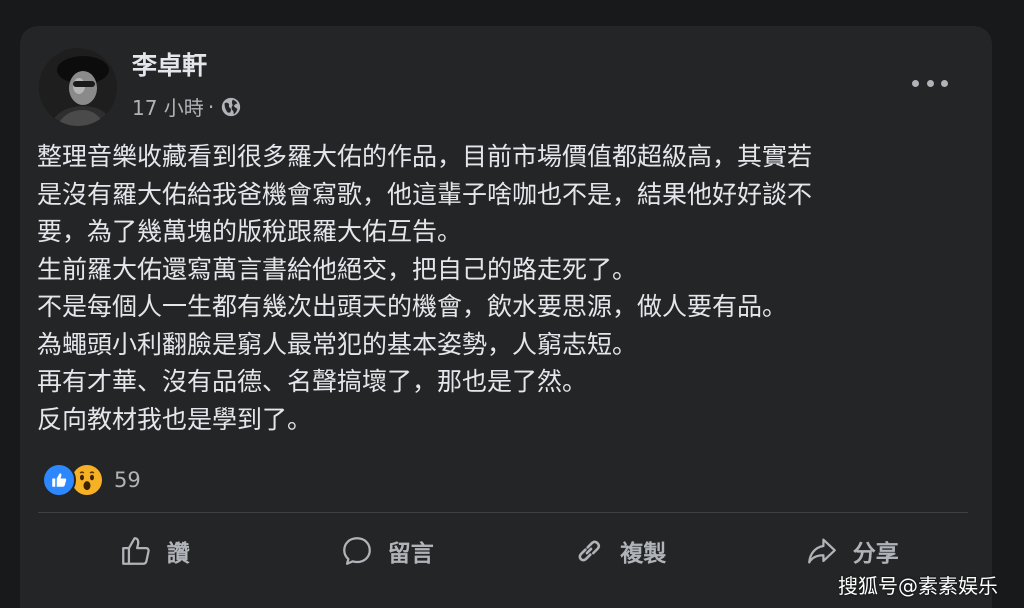 The image size is (1024, 608). I want to click on post-meta: 17 小時 ·, so click(187, 106).